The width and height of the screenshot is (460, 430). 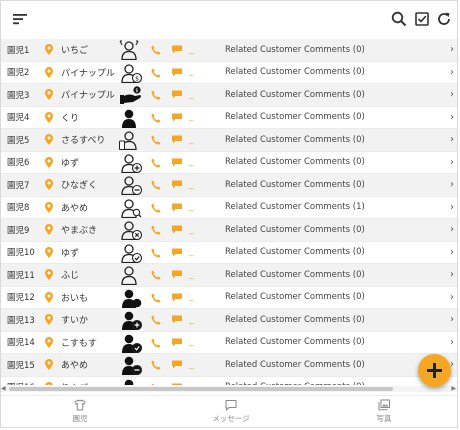 I want to click on list-item: 園児13 すいか _ Related Customer Comments (0) ›, so click(x=229, y=320).